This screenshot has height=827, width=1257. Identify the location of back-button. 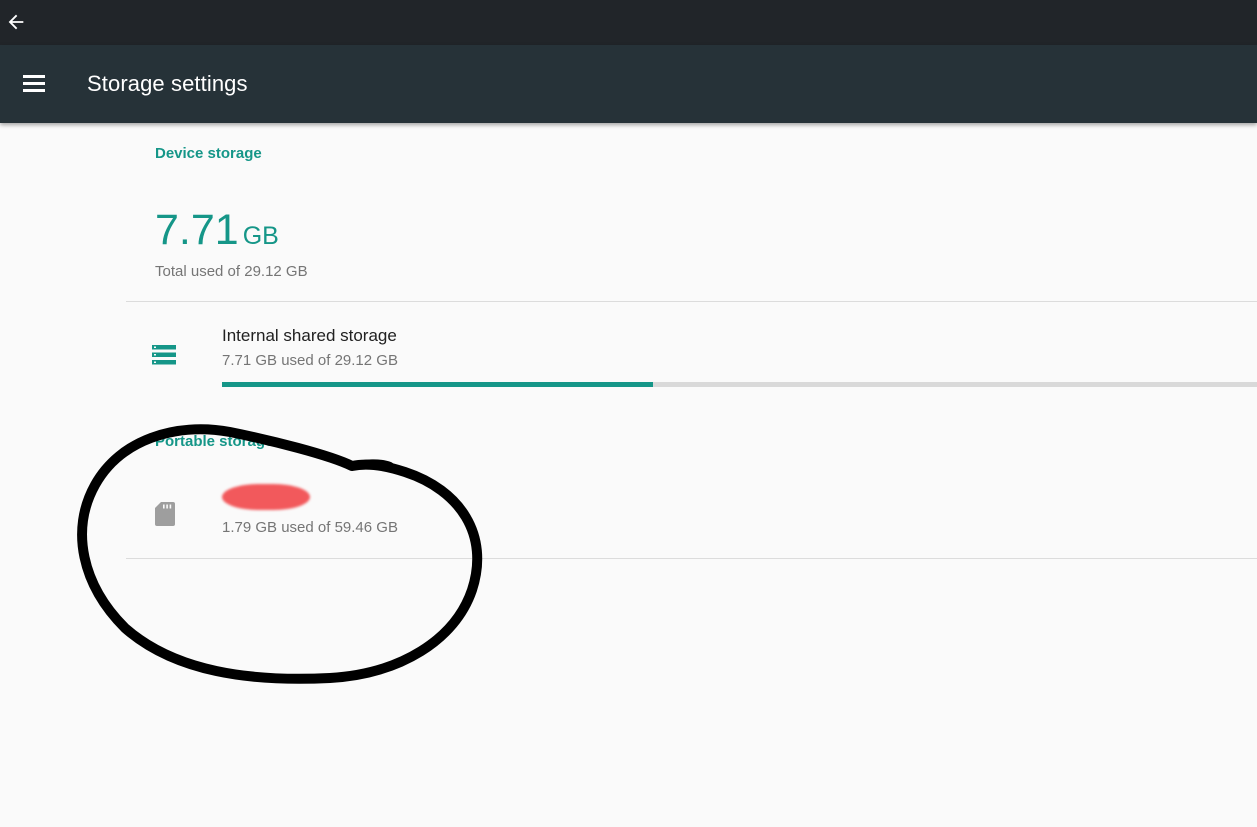
(16, 22).